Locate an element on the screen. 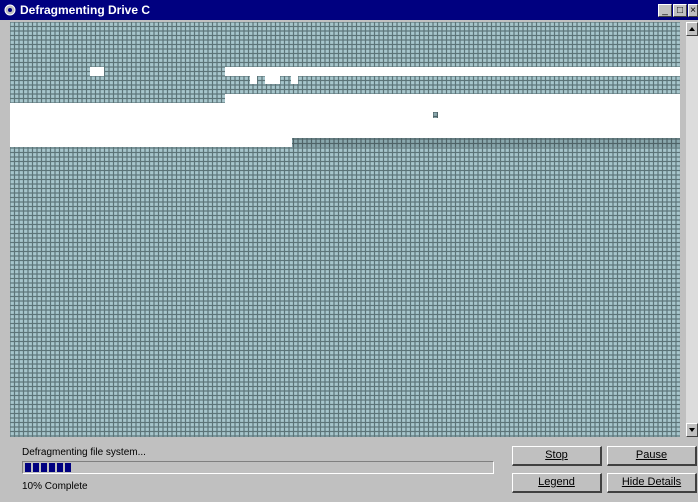 The image size is (698, 502). maximize-button: □ is located at coordinates (680, 10).